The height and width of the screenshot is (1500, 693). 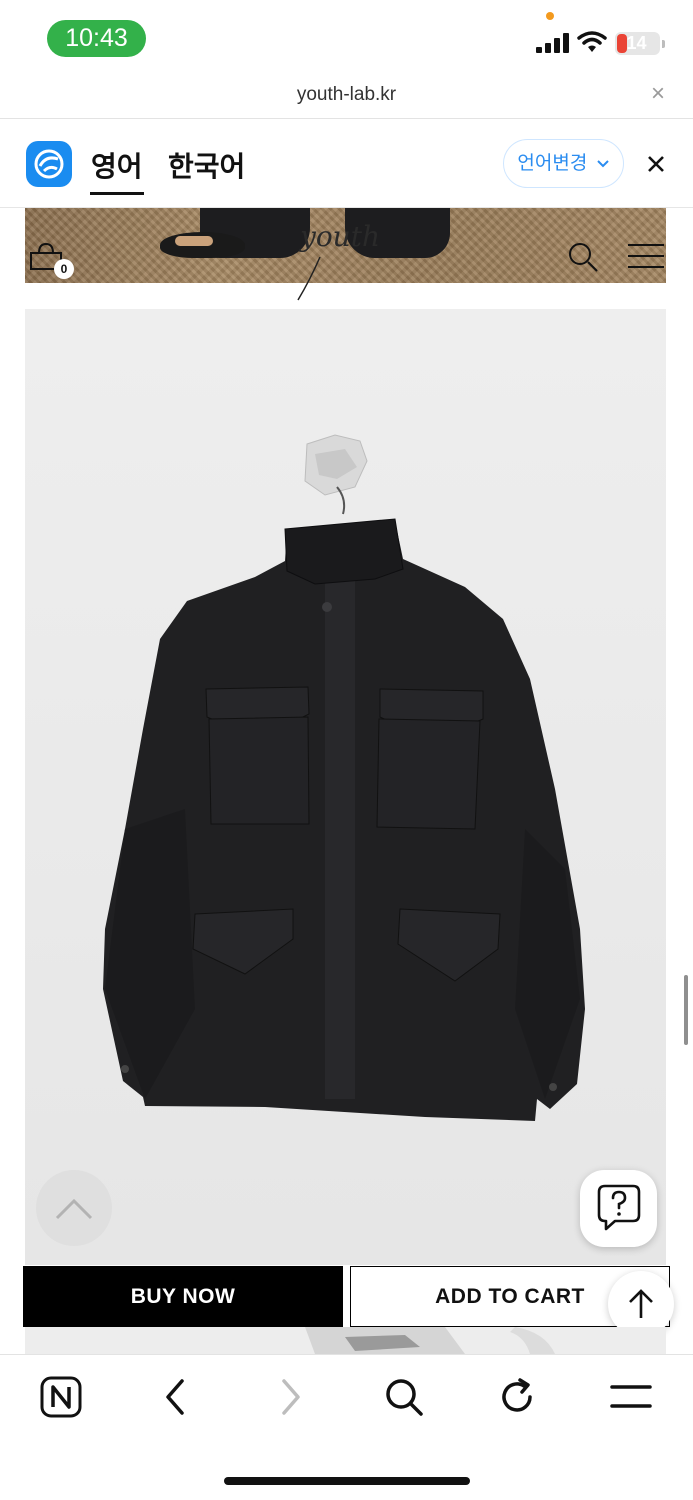 What do you see at coordinates (290, 1397) in the screenshot?
I see `forward-icon` at bounding box center [290, 1397].